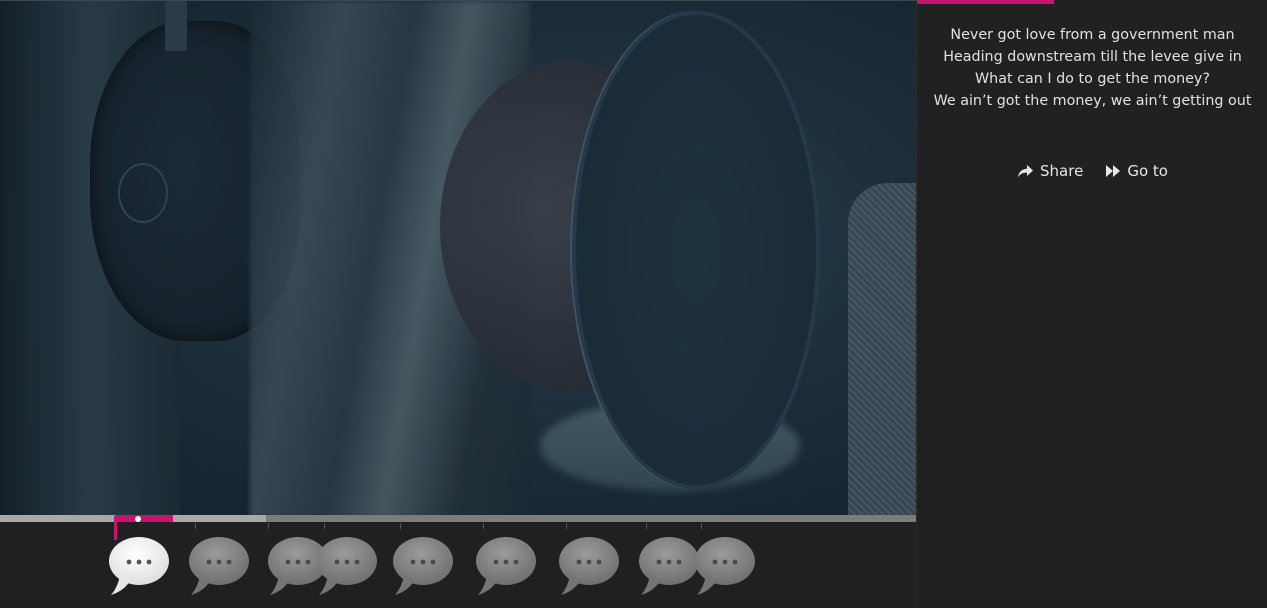 The image size is (1267, 608). What do you see at coordinates (985, 2) in the screenshot?
I see `panel-progress-bar` at bounding box center [985, 2].